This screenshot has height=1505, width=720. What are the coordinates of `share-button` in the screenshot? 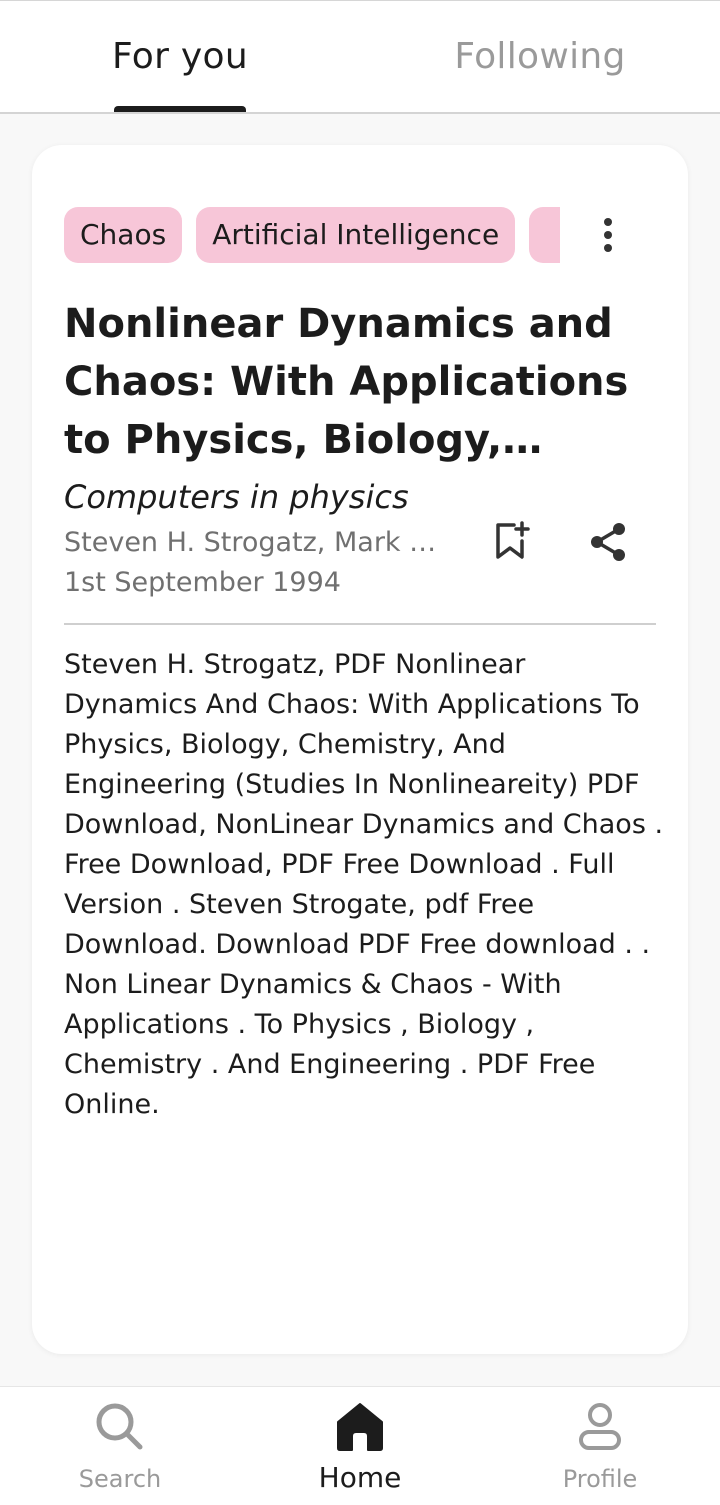 It's located at (608, 542).